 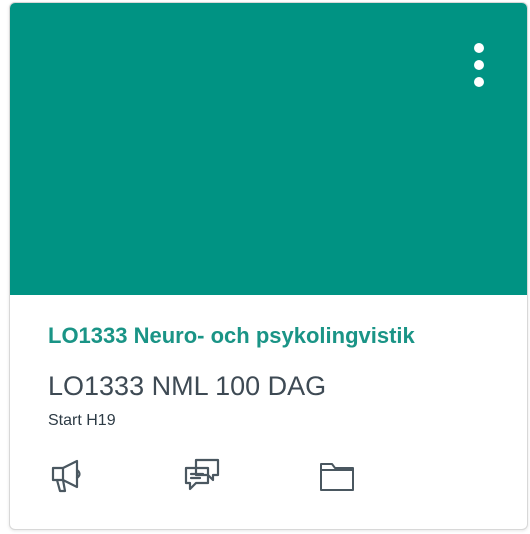 What do you see at coordinates (231, 336) in the screenshot?
I see `course-title-link: LO1333 Neuro- och psykolingvistik` at bounding box center [231, 336].